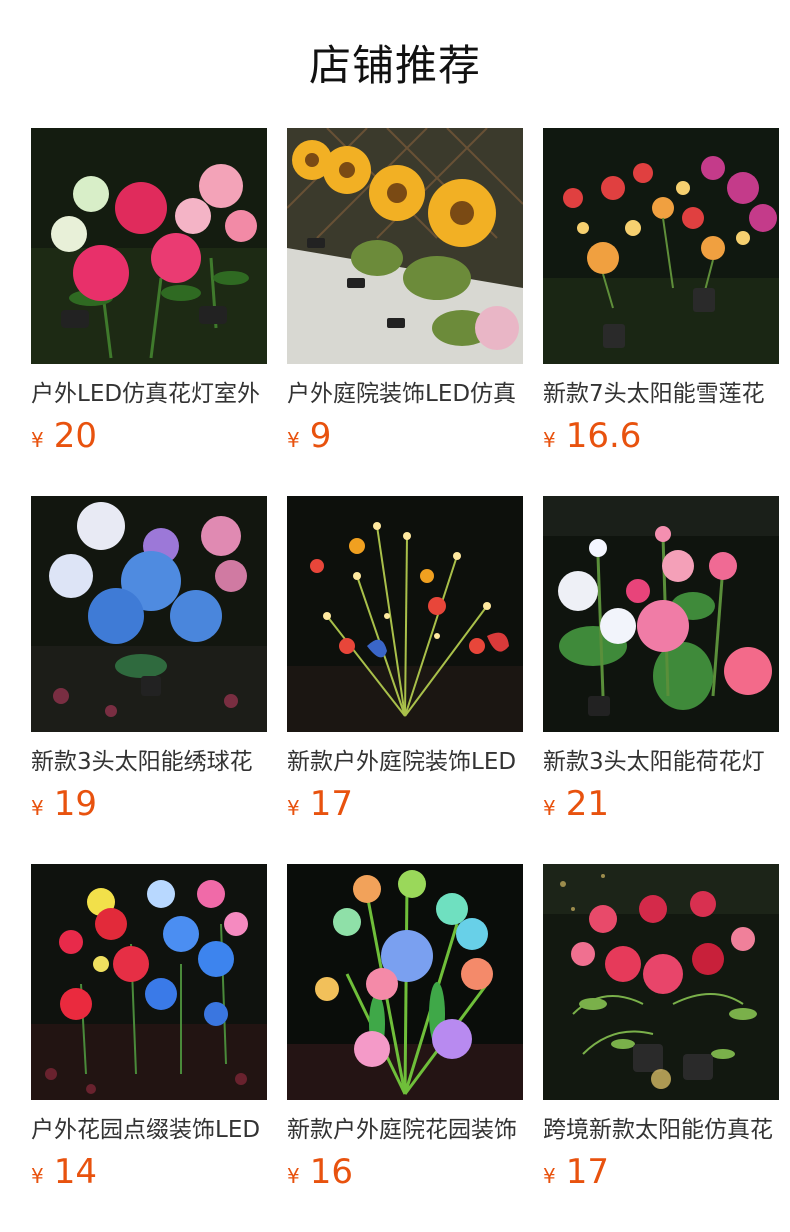 This screenshot has width=790, height=1232. Describe the element at coordinates (405, 762) in the screenshot. I see `product-name: 新款户外庭院装饰LED` at that location.